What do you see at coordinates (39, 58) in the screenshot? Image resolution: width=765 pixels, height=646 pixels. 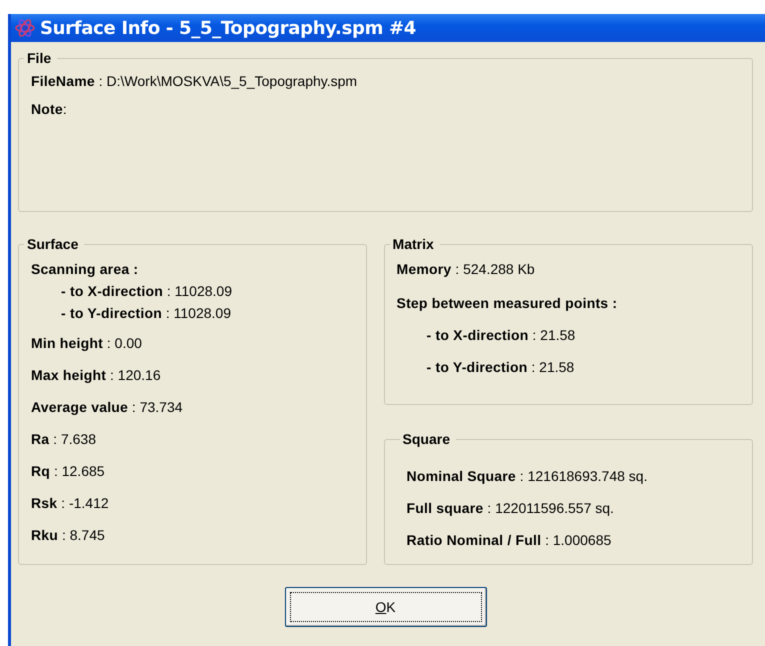 I see `group-title: File` at bounding box center [39, 58].